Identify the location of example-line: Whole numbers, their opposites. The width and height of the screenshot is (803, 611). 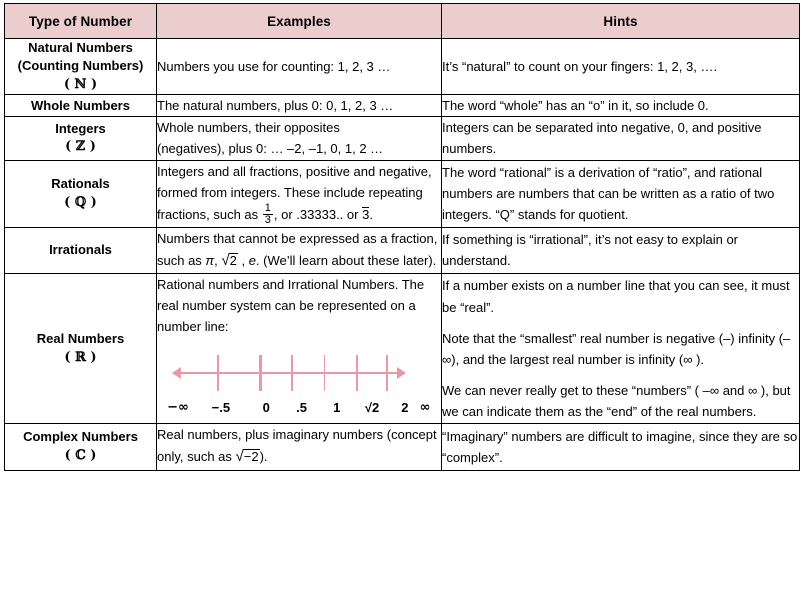
(248, 128).